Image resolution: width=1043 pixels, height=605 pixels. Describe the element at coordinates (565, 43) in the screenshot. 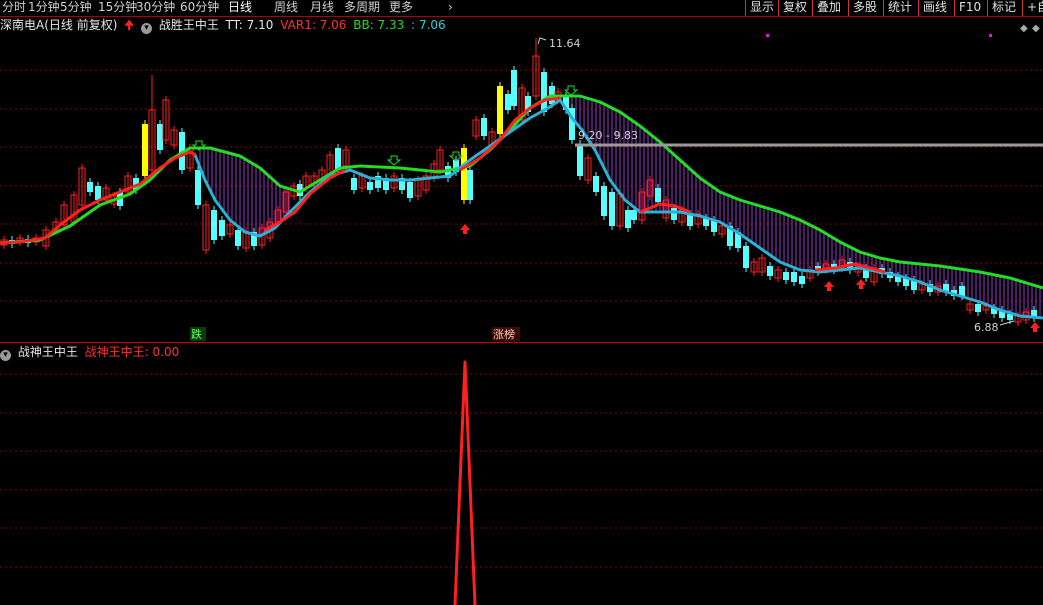

I see `high-price-label: 11.64` at that location.